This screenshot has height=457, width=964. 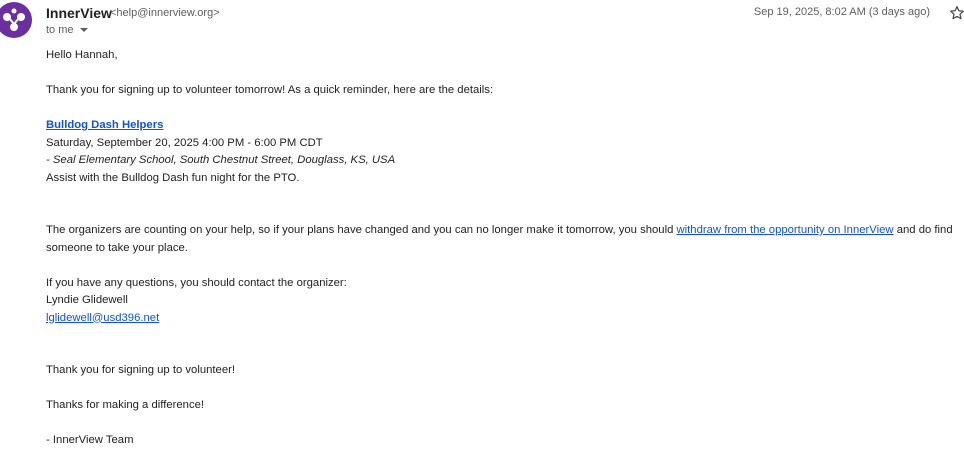 I want to click on sender-avatar, so click(x=16, y=20).